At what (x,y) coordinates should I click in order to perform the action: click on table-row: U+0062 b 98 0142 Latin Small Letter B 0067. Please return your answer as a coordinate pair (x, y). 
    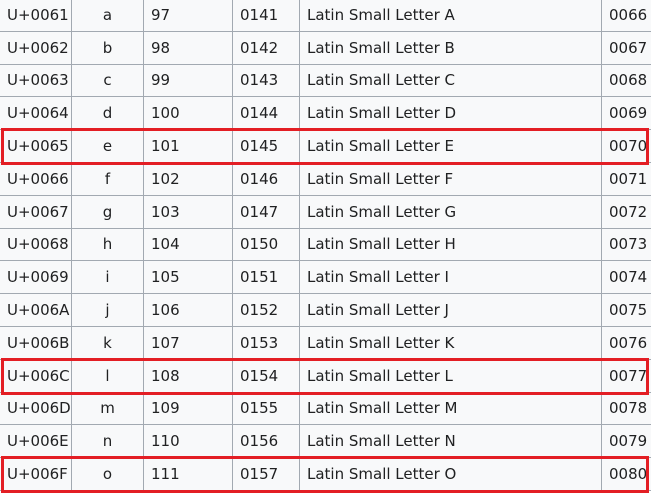
    Looking at the image, I should click on (325, 48).